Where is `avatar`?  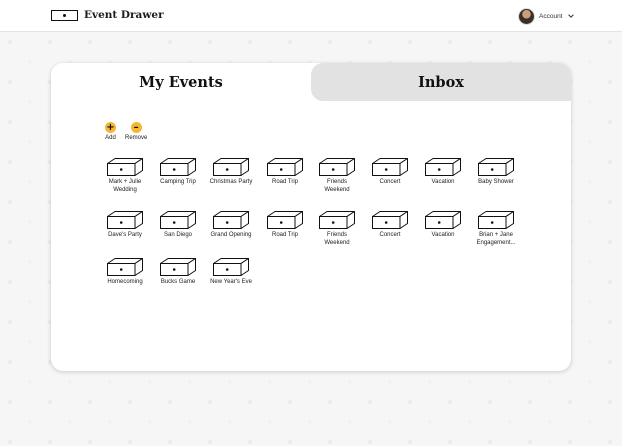 avatar is located at coordinates (526, 16).